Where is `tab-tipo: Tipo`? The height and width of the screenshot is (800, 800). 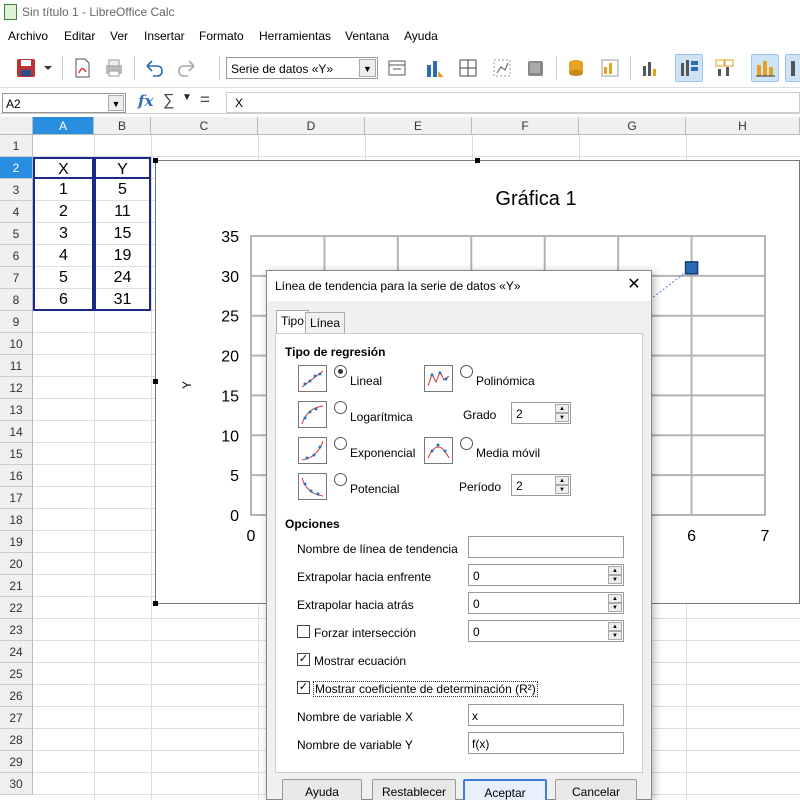
tab-tipo: Tipo is located at coordinates (292, 322).